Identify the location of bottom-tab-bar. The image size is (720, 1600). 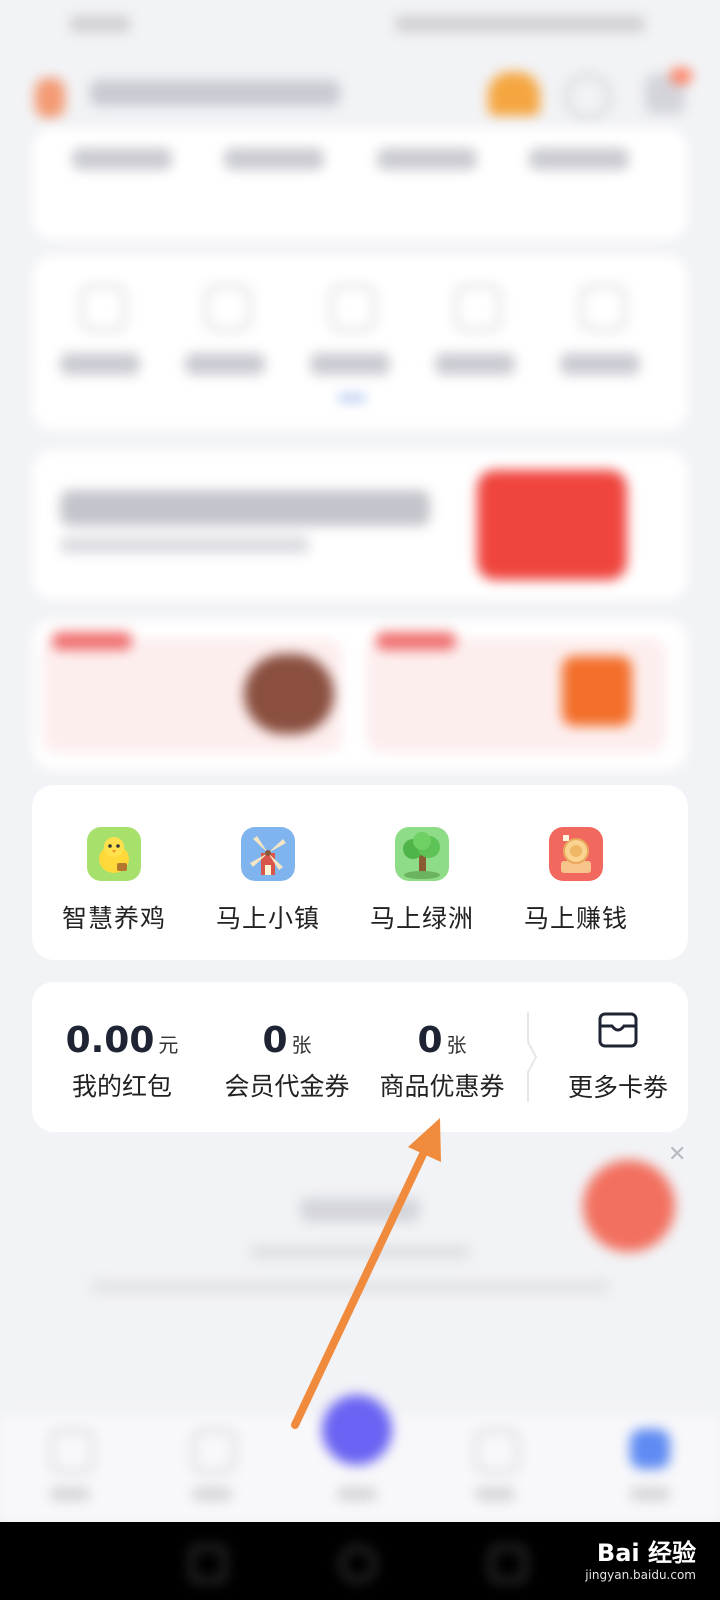
(360, 1457).